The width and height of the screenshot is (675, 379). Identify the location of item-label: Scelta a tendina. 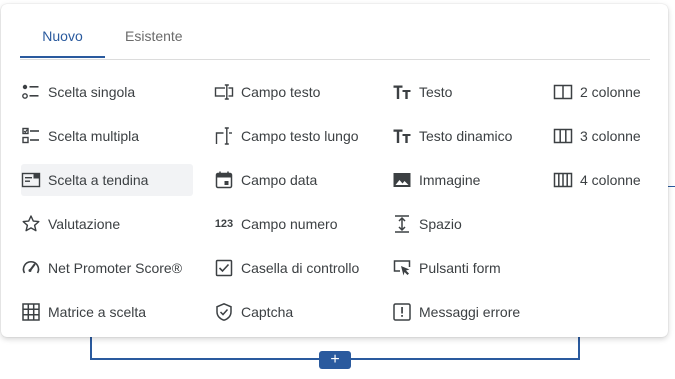
(98, 180).